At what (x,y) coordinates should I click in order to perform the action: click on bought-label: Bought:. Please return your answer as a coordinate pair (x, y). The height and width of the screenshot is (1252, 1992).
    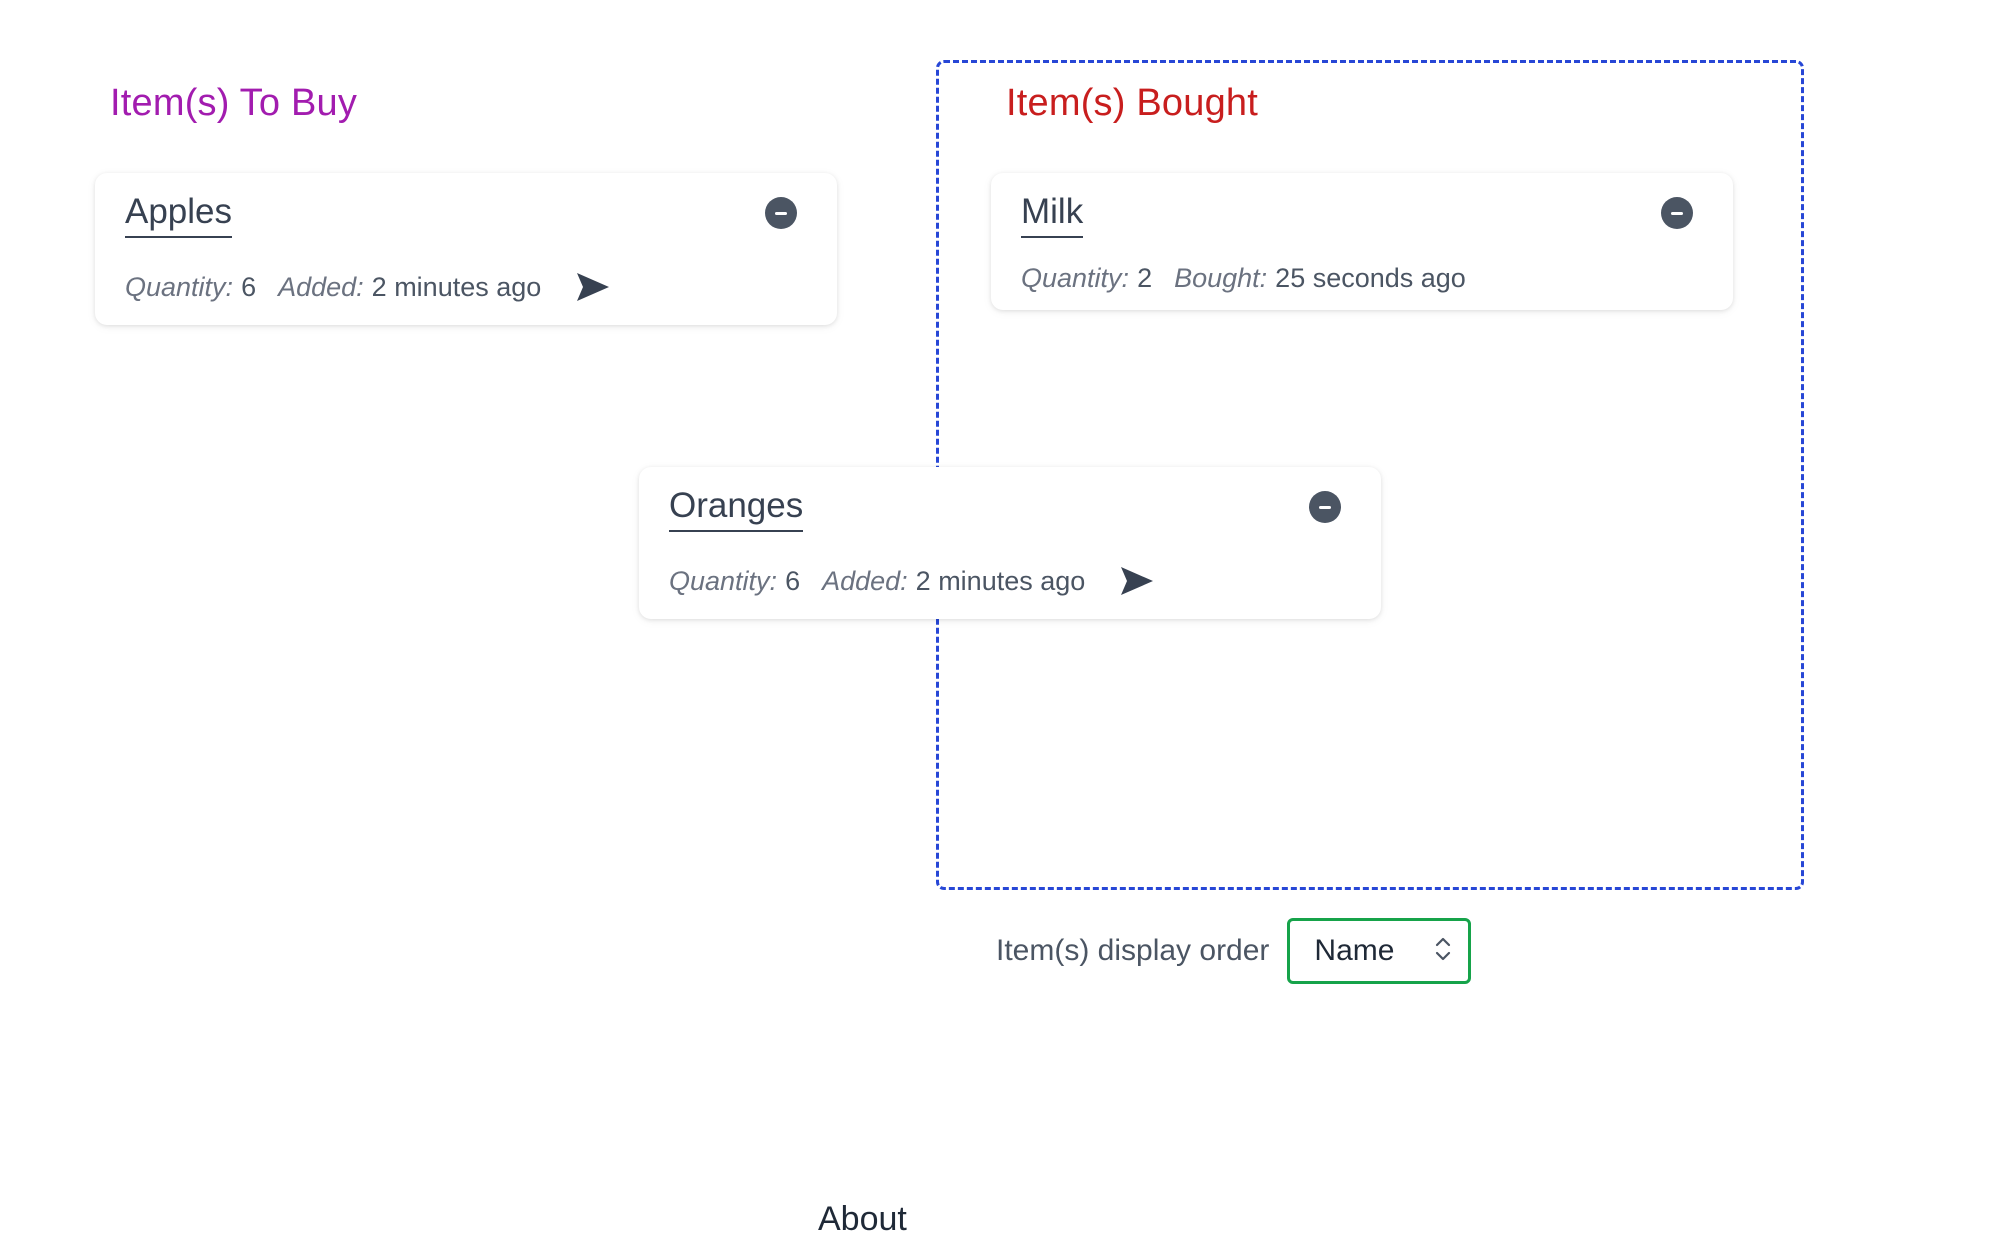
    Looking at the image, I should click on (1221, 278).